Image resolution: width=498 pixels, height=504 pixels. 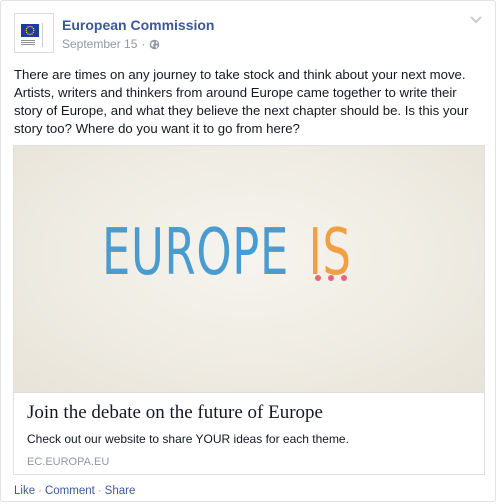 What do you see at coordinates (42, 35) in the screenshot?
I see `logo-divider` at bounding box center [42, 35].